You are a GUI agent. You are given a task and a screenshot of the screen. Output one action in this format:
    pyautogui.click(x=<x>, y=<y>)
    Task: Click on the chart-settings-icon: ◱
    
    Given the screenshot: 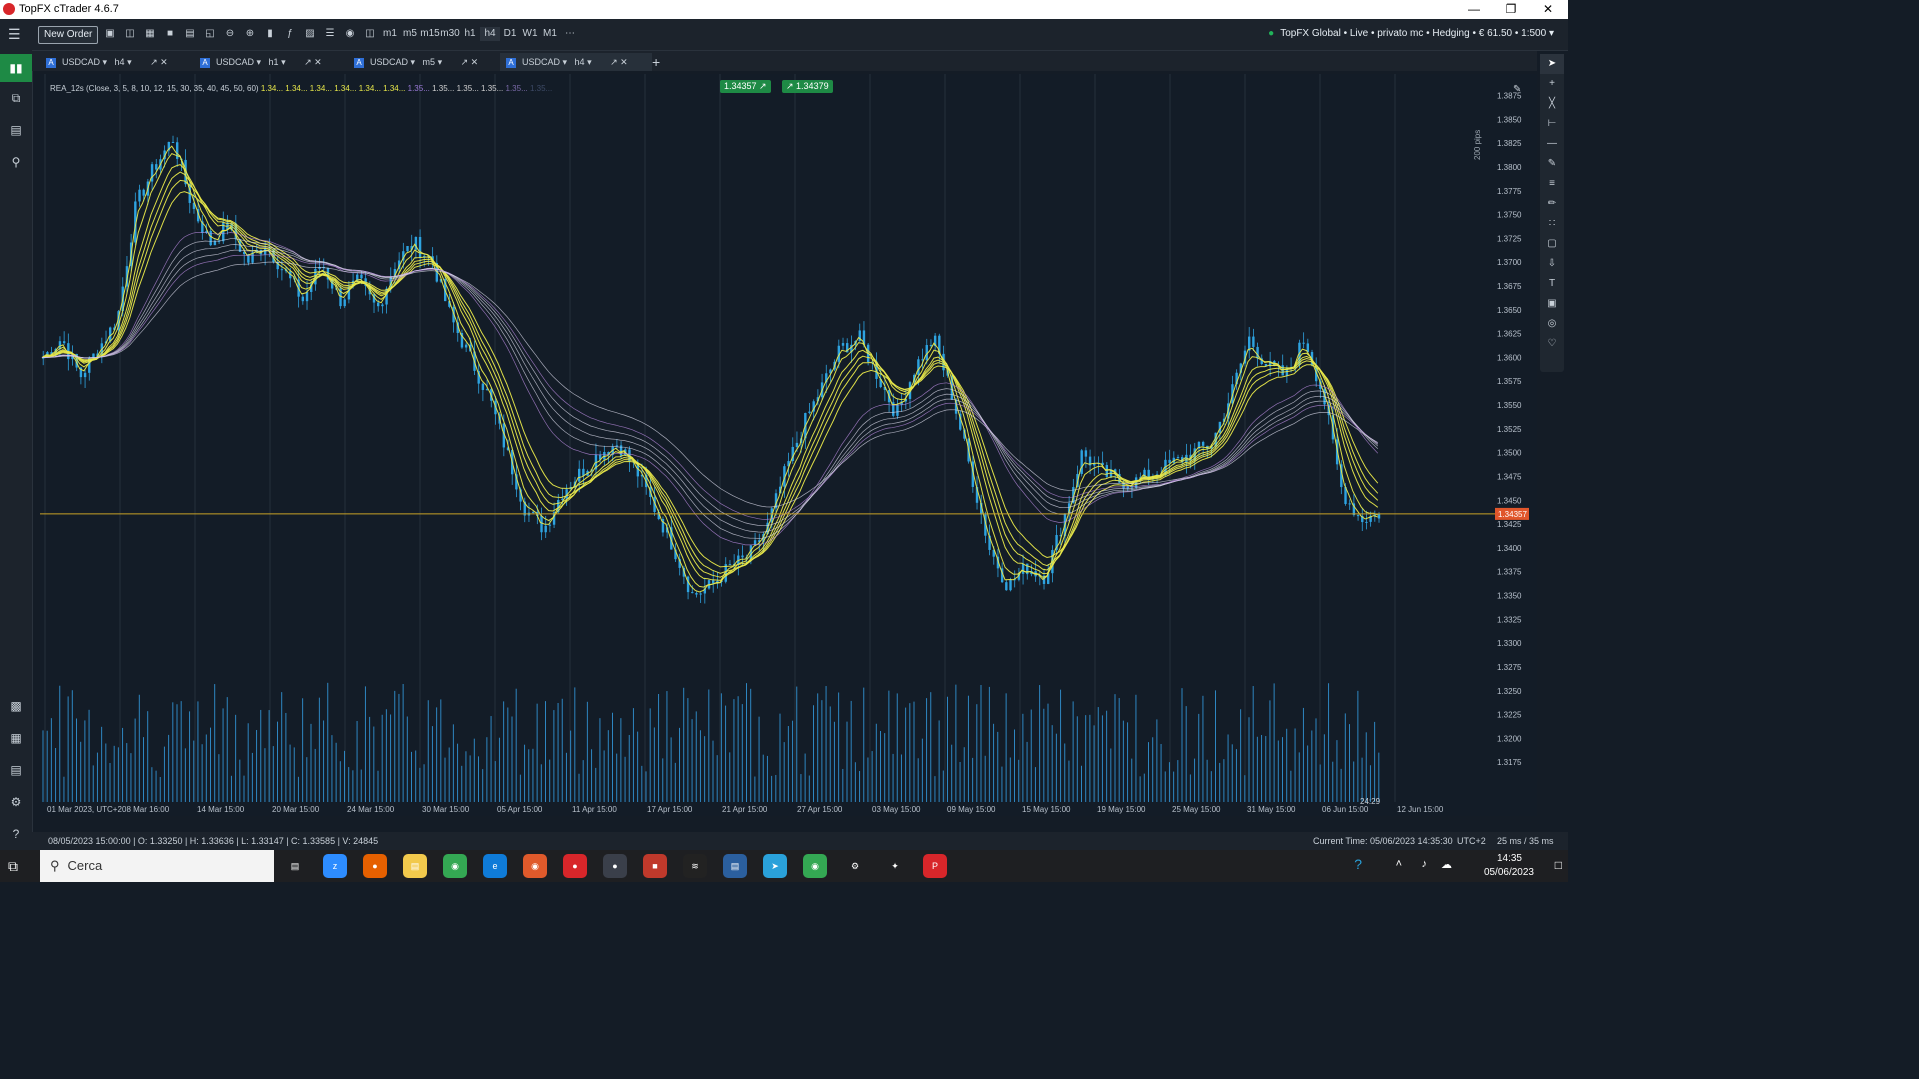 What is the action you would take?
    pyautogui.click(x=210, y=34)
    